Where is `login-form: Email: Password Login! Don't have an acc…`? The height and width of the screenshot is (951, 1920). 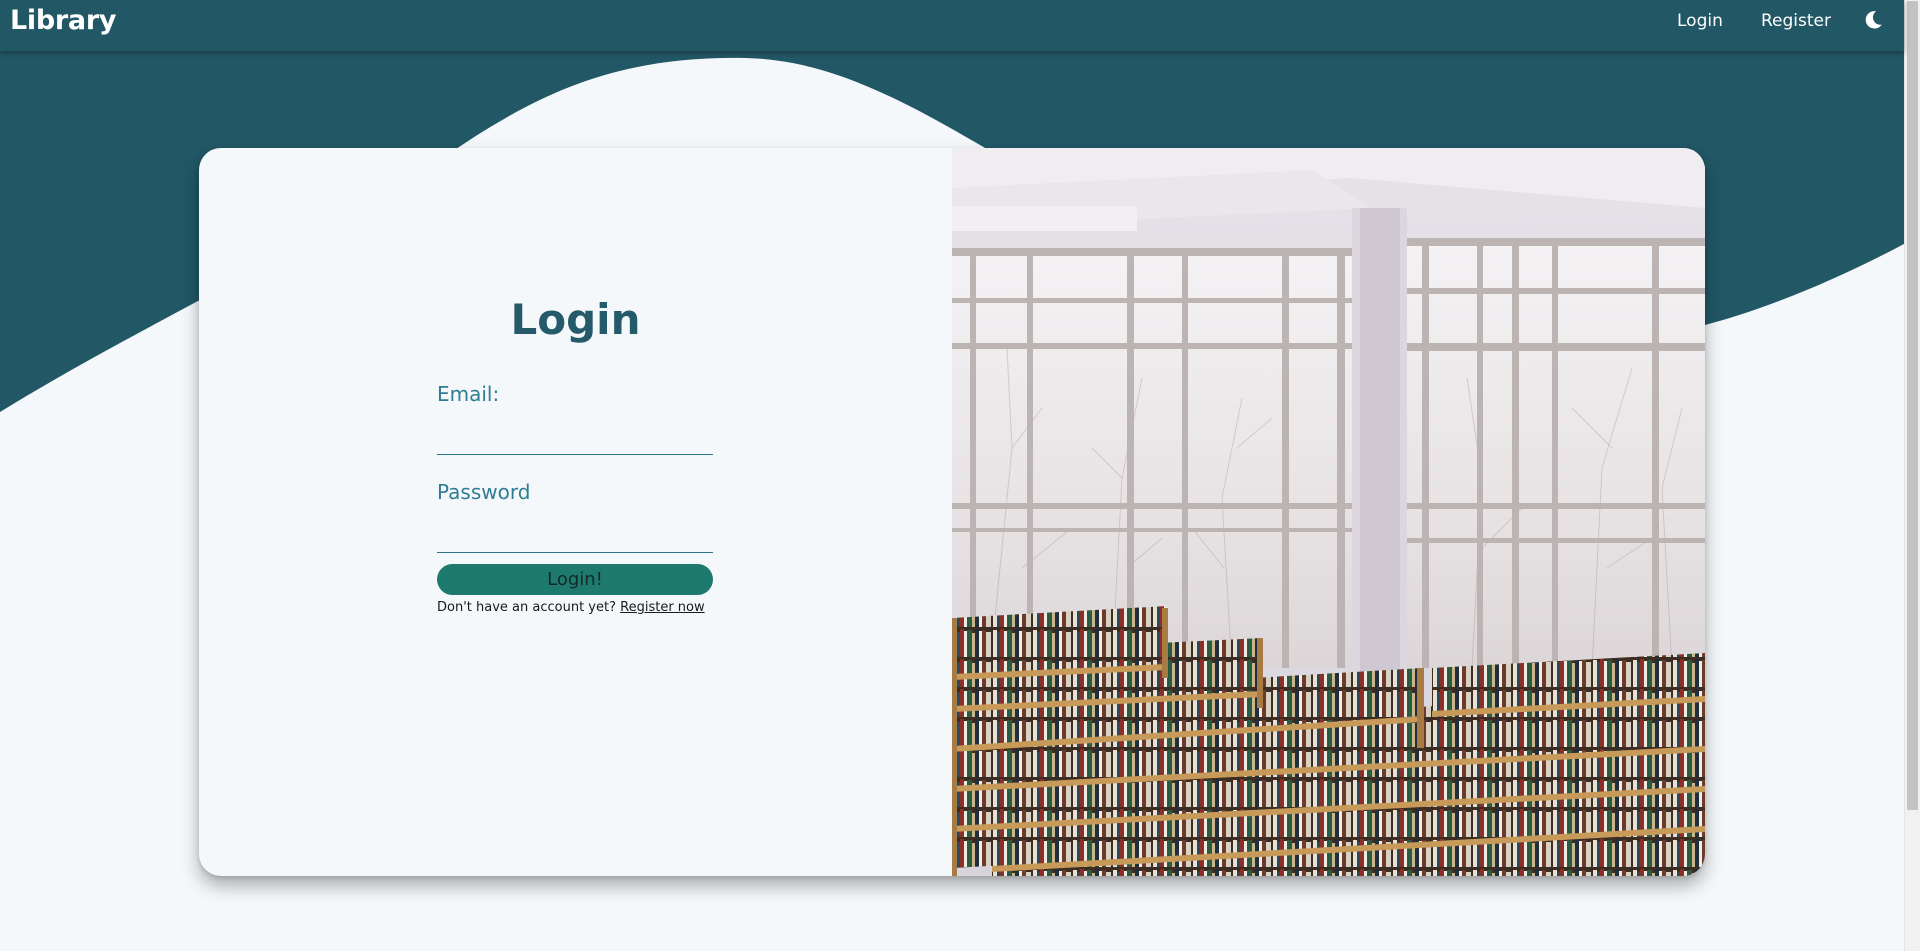 login-form: Email: Password Login! Don't have an acc… is located at coordinates (575, 498).